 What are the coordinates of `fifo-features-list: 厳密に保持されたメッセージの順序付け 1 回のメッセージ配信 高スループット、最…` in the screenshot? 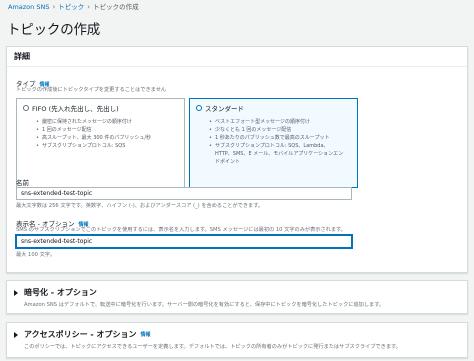 It's located at (107, 134).